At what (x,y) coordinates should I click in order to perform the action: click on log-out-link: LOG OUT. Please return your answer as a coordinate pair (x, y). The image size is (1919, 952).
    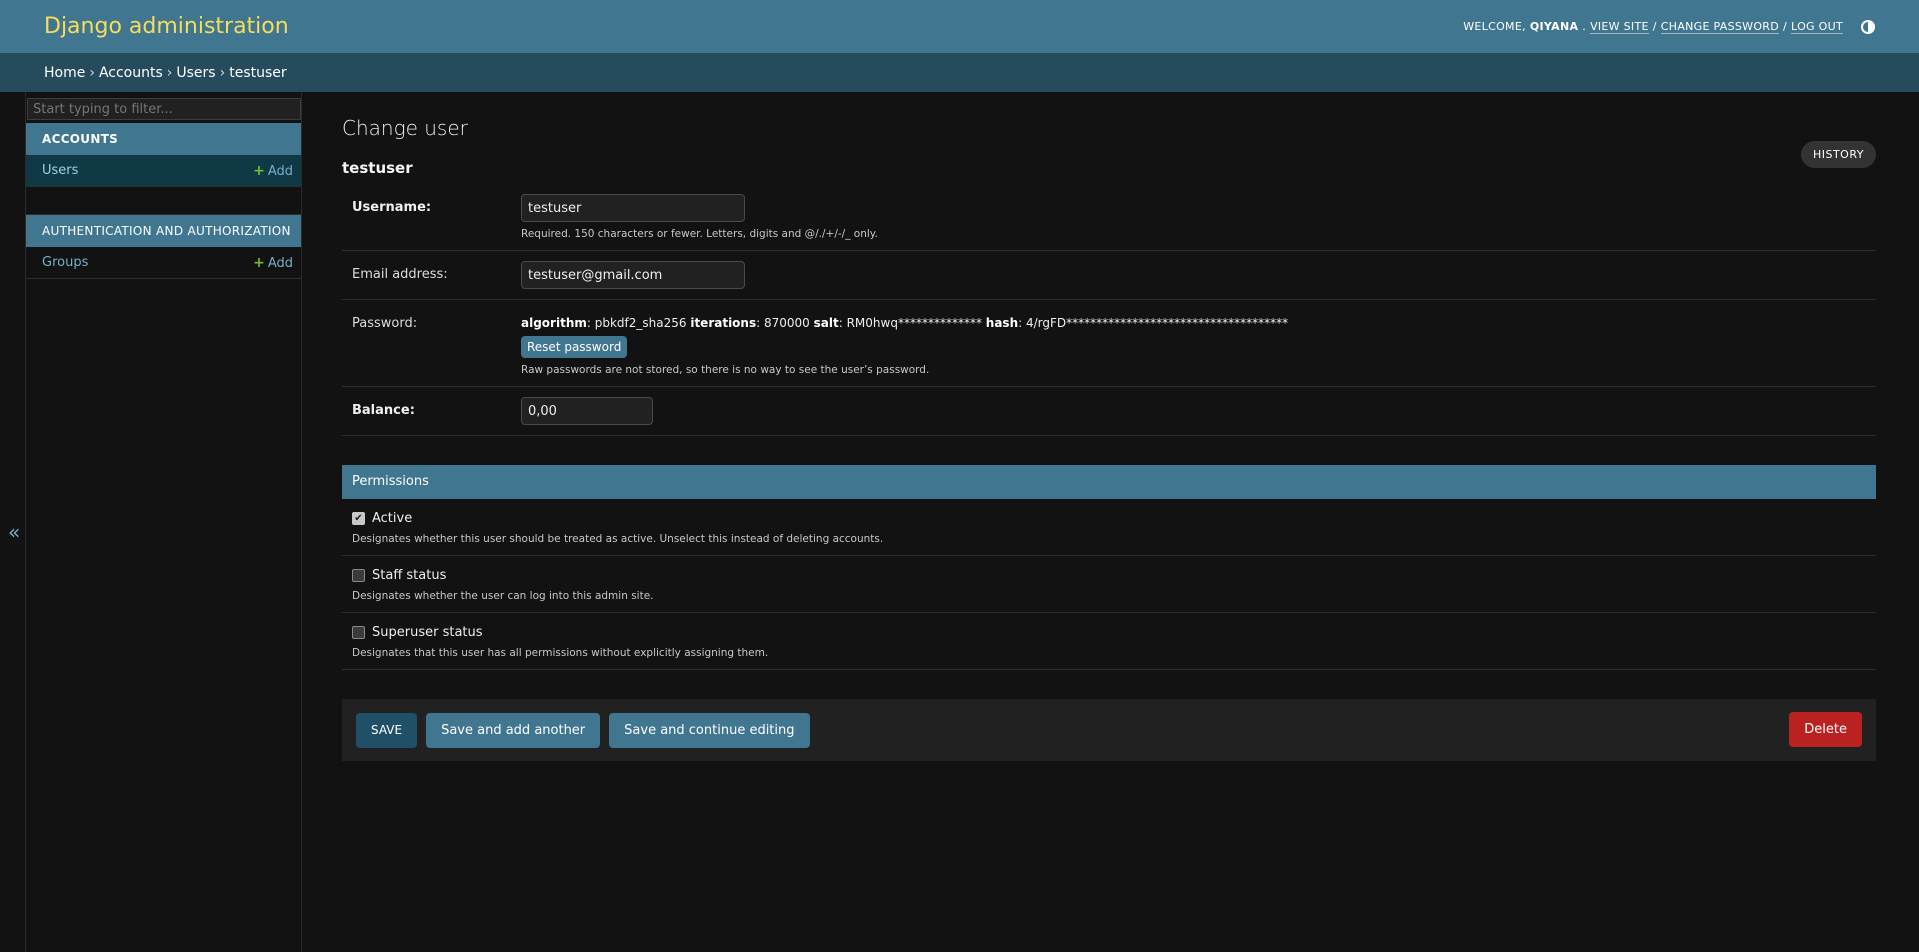
    Looking at the image, I should click on (1817, 27).